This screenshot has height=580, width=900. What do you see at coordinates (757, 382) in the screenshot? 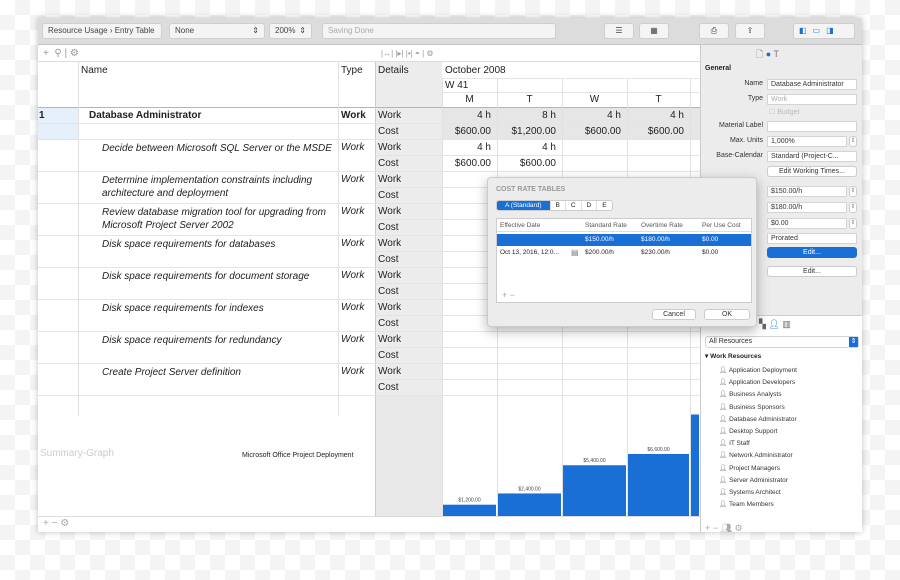
I see `resource-item: 👤︎ Application Developers` at bounding box center [757, 382].